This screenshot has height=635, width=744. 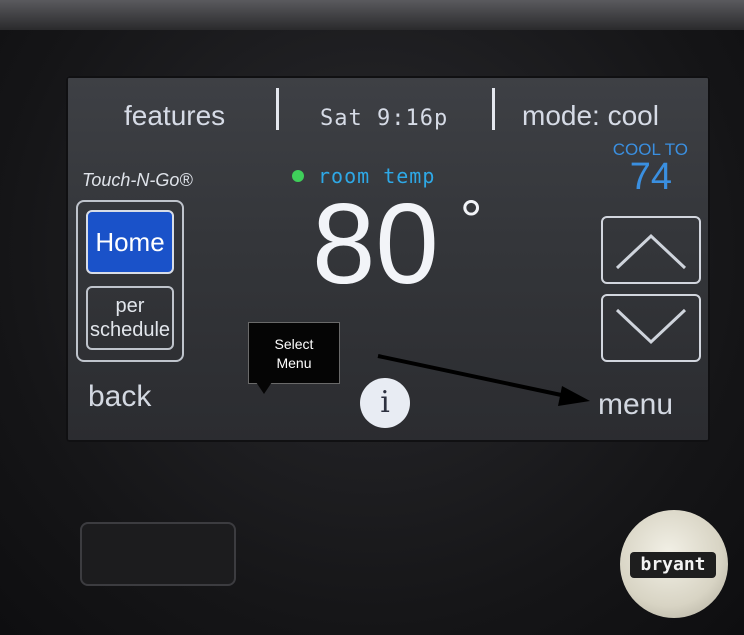 I want to click on menu-button: menu, so click(x=635, y=405).